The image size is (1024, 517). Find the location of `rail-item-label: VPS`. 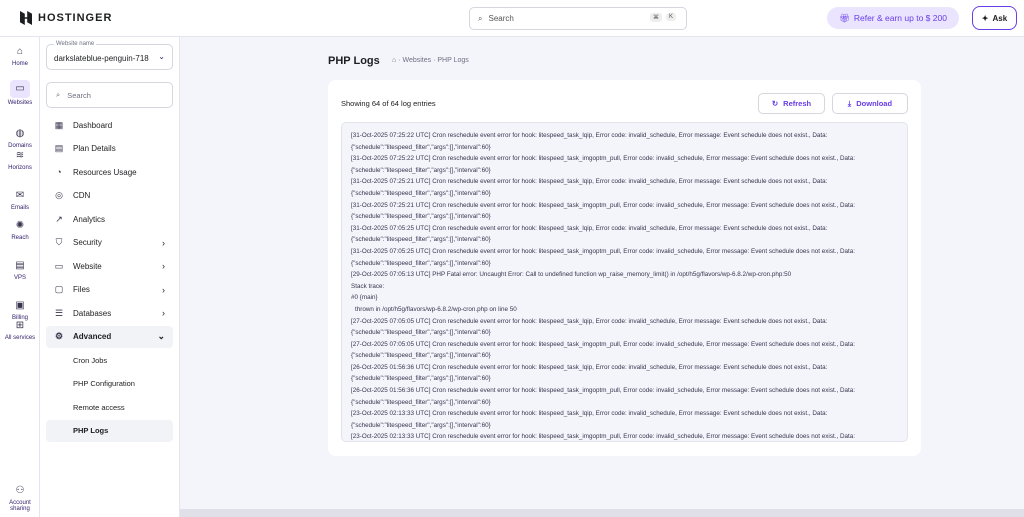

rail-item-label: VPS is located at coordinates (19, 278).